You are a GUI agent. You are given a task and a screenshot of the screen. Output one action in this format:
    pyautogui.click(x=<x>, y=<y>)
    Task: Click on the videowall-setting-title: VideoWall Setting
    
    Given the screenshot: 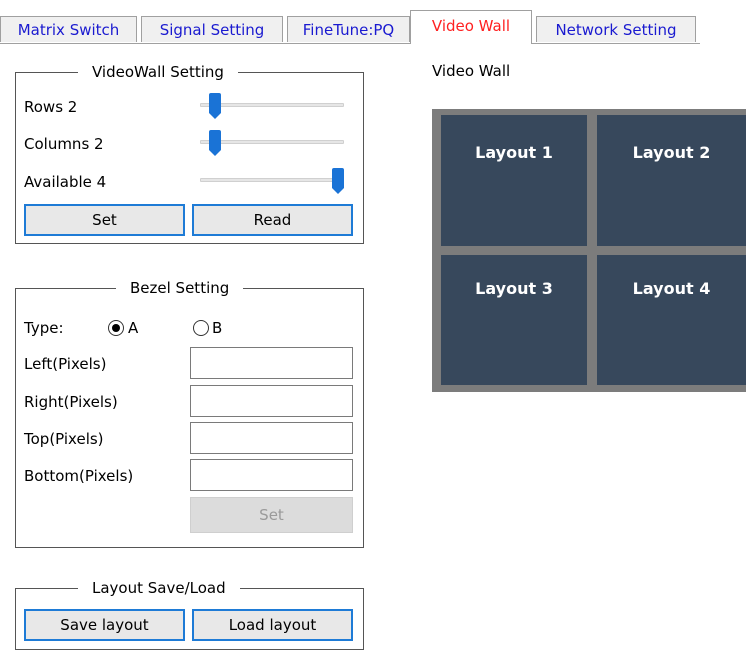 What is the action you would take?
    pyautogui.click(x=158, y=72)
    